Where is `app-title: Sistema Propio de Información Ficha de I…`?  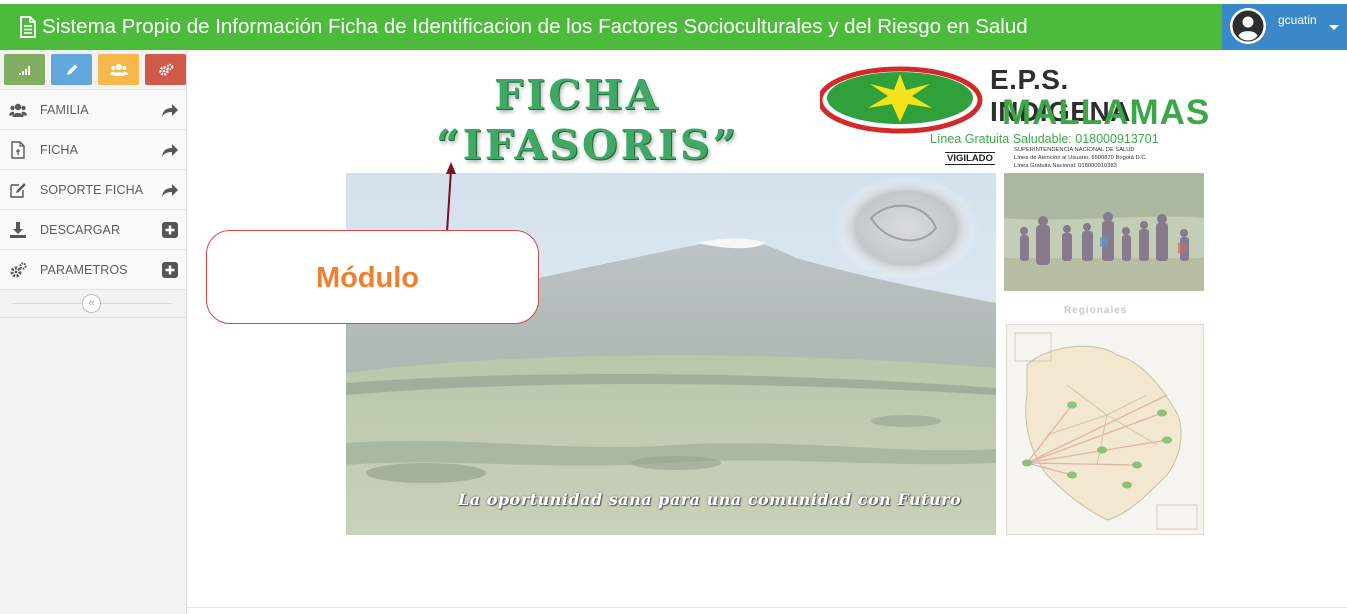 app-title: Sistema Propio de Información Ficha de I… is located at coordinates (535, 26).